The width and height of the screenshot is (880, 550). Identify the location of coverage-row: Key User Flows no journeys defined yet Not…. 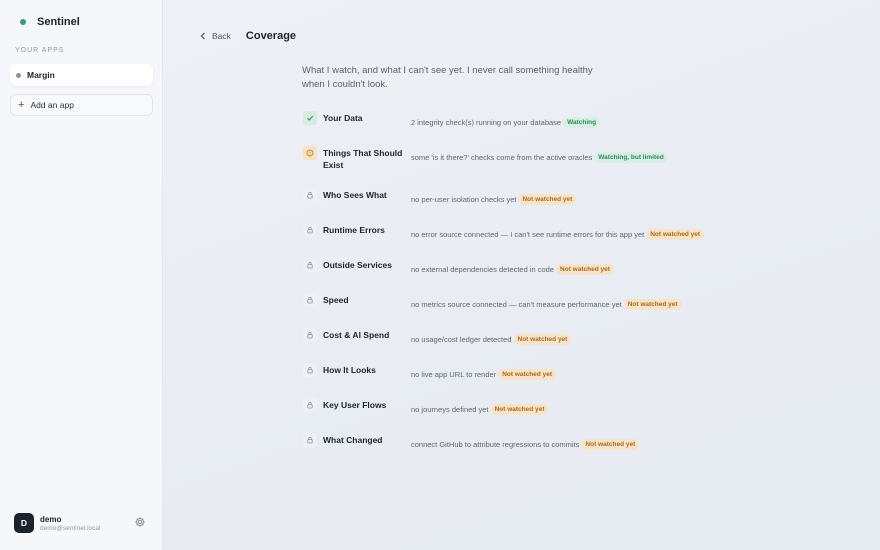
(543, 413).